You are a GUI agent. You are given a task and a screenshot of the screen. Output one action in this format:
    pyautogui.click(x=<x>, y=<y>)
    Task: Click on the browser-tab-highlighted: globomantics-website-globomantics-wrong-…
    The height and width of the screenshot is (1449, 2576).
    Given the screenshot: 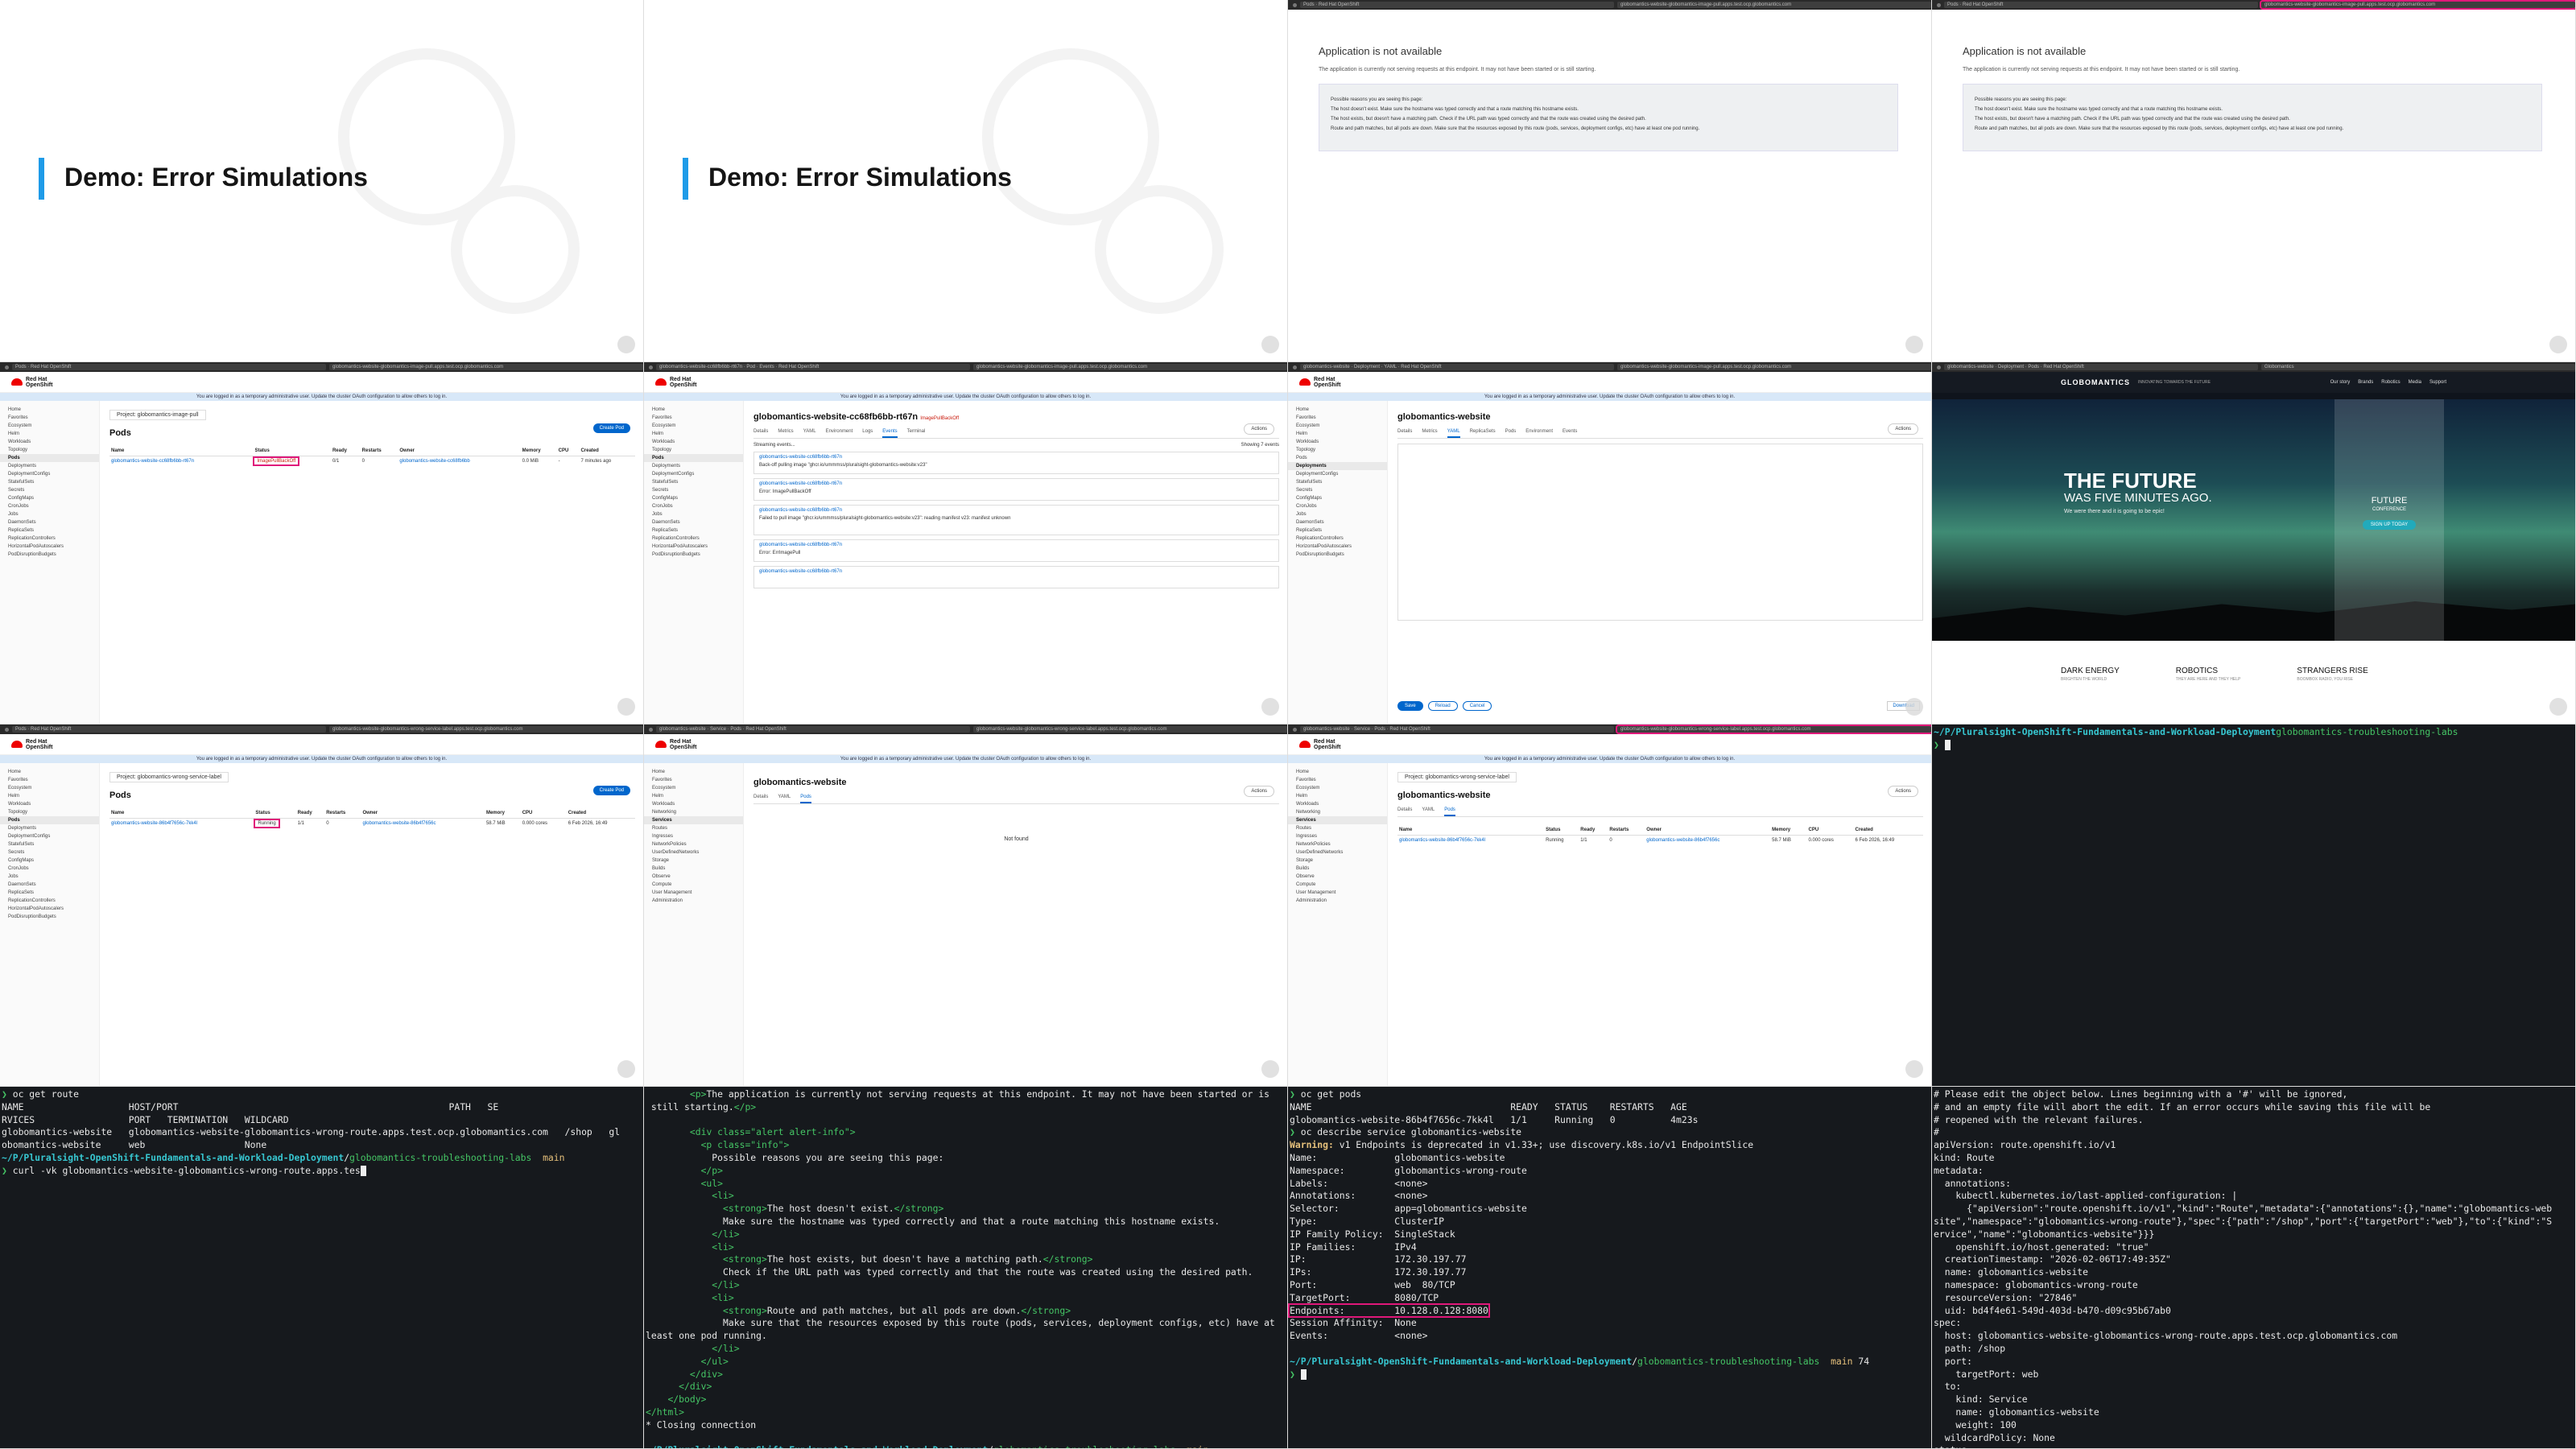 What is the action you would take?
    pyautogui.click(x=1773, y=729)
    